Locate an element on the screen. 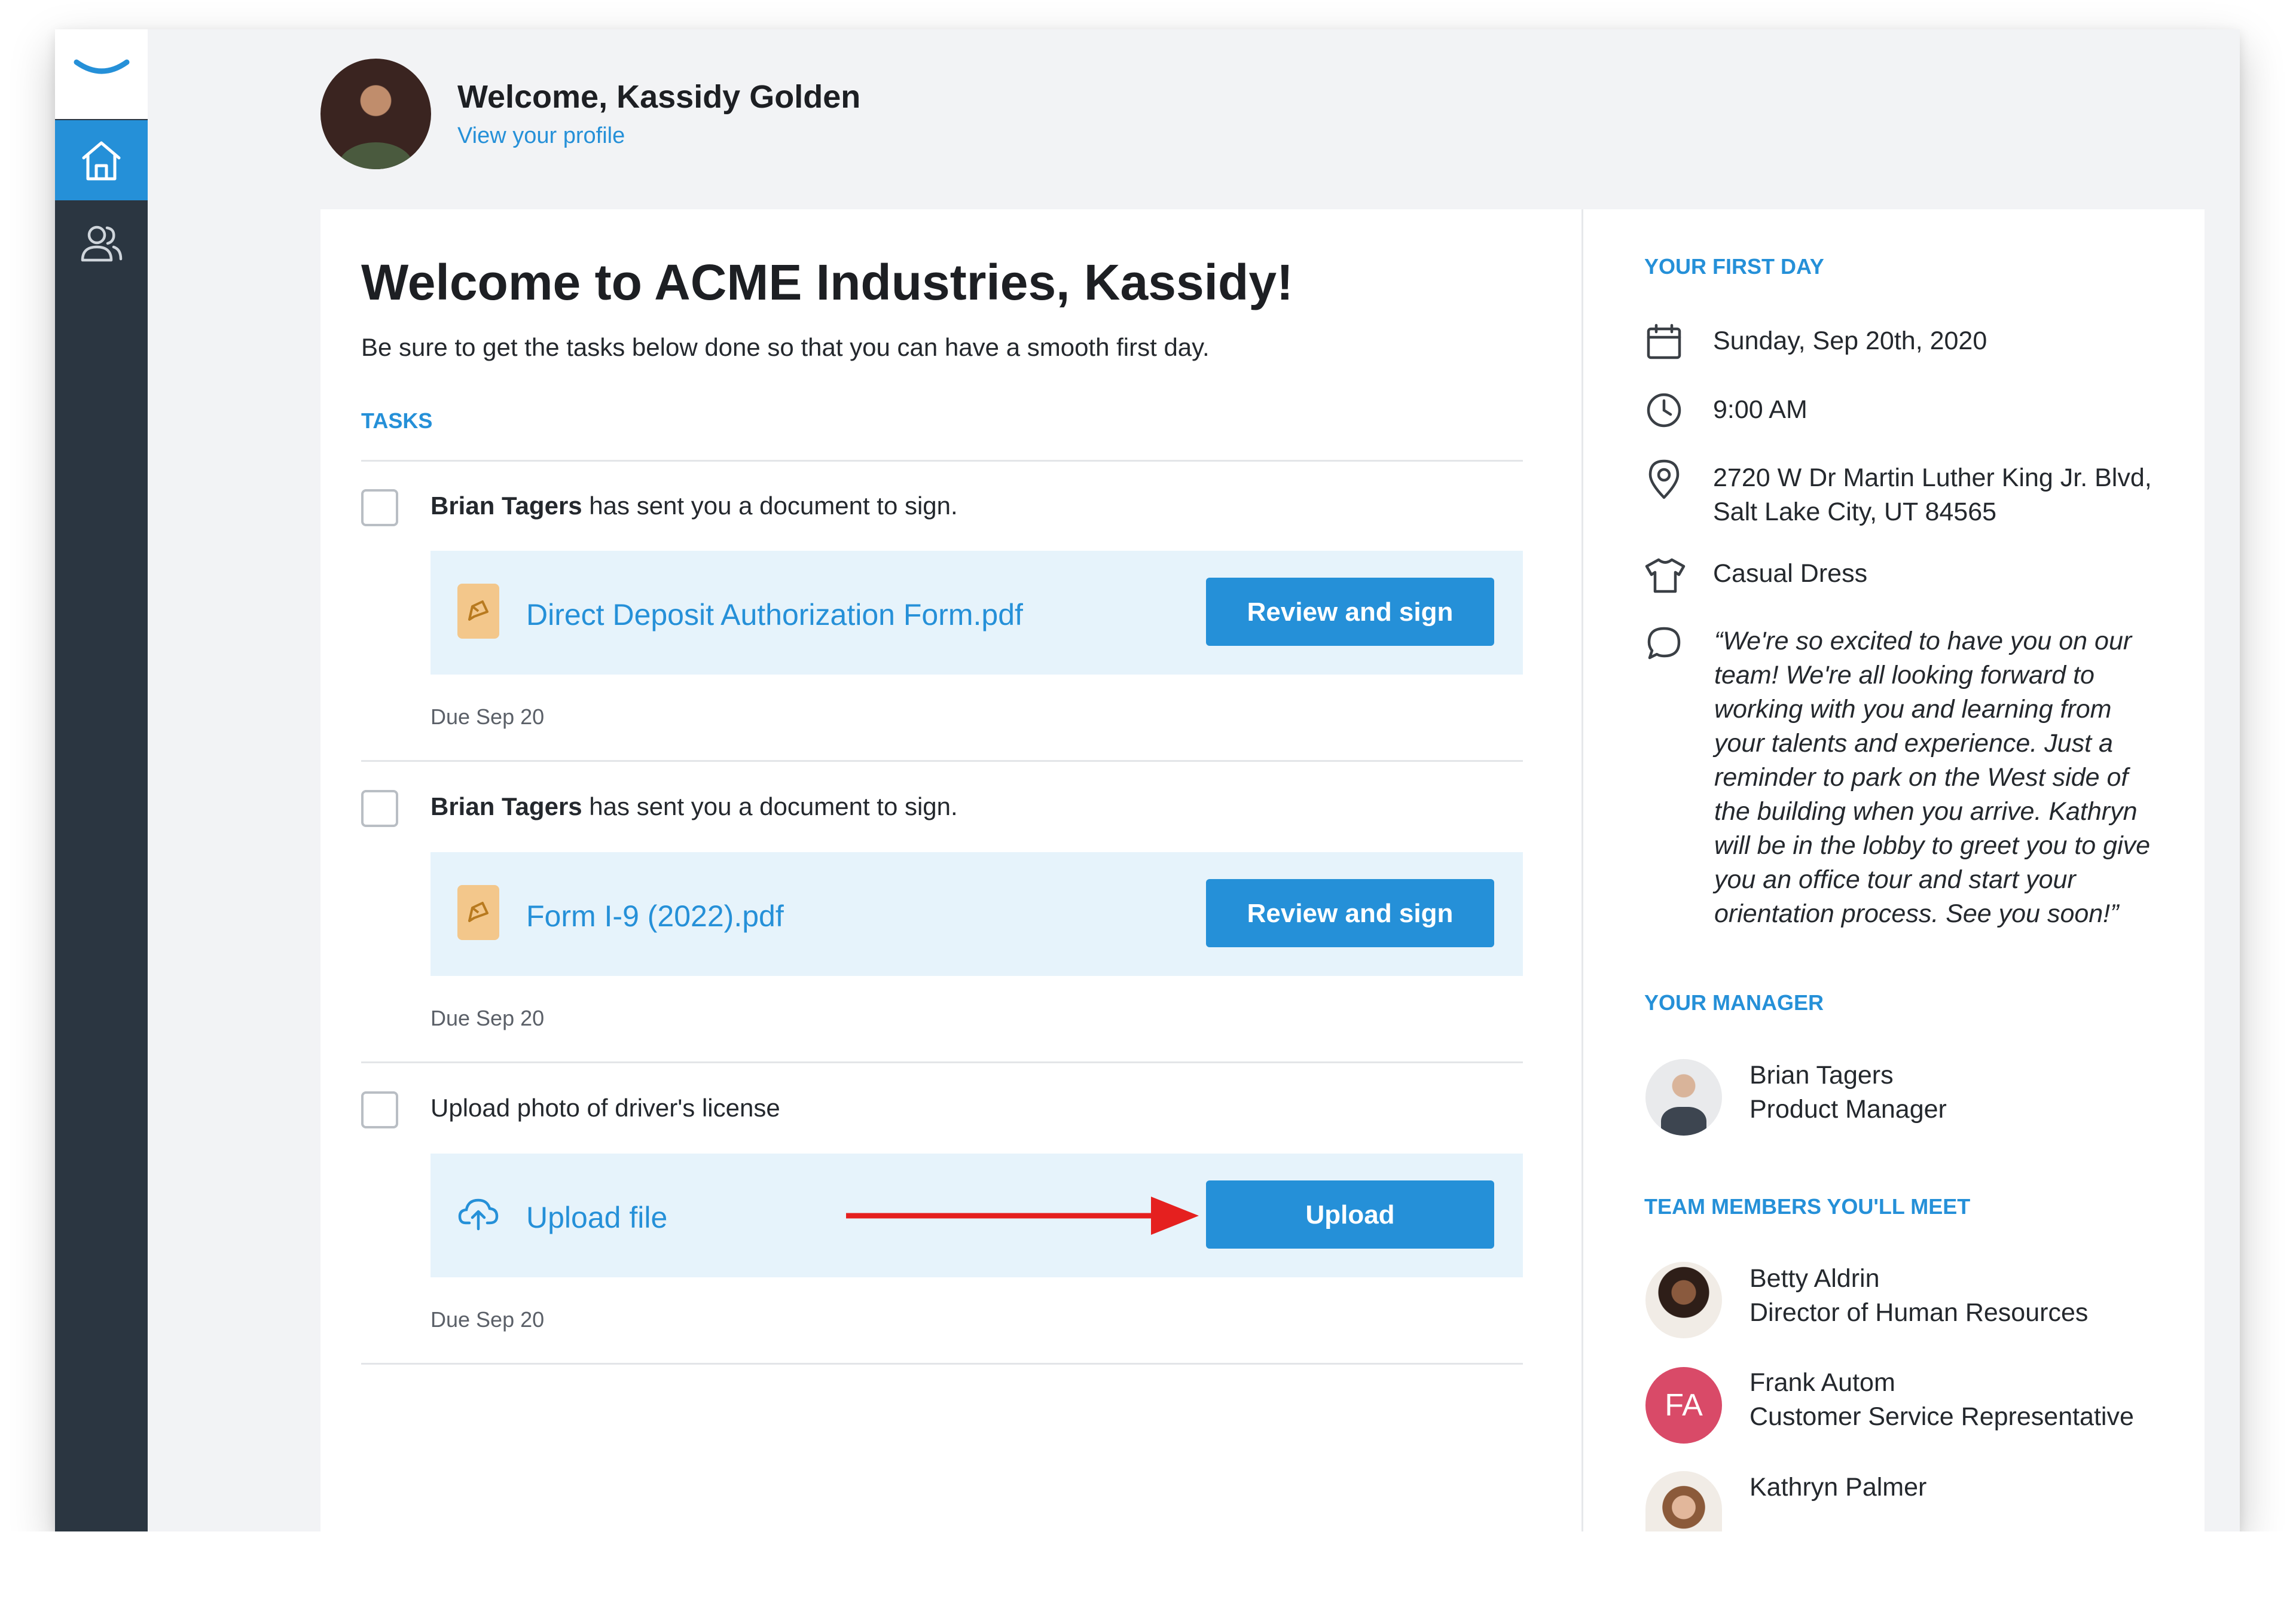 This screenshot has width=2296, height=1614. red-arrow-annotation is located at coordinates (1022, 1216).